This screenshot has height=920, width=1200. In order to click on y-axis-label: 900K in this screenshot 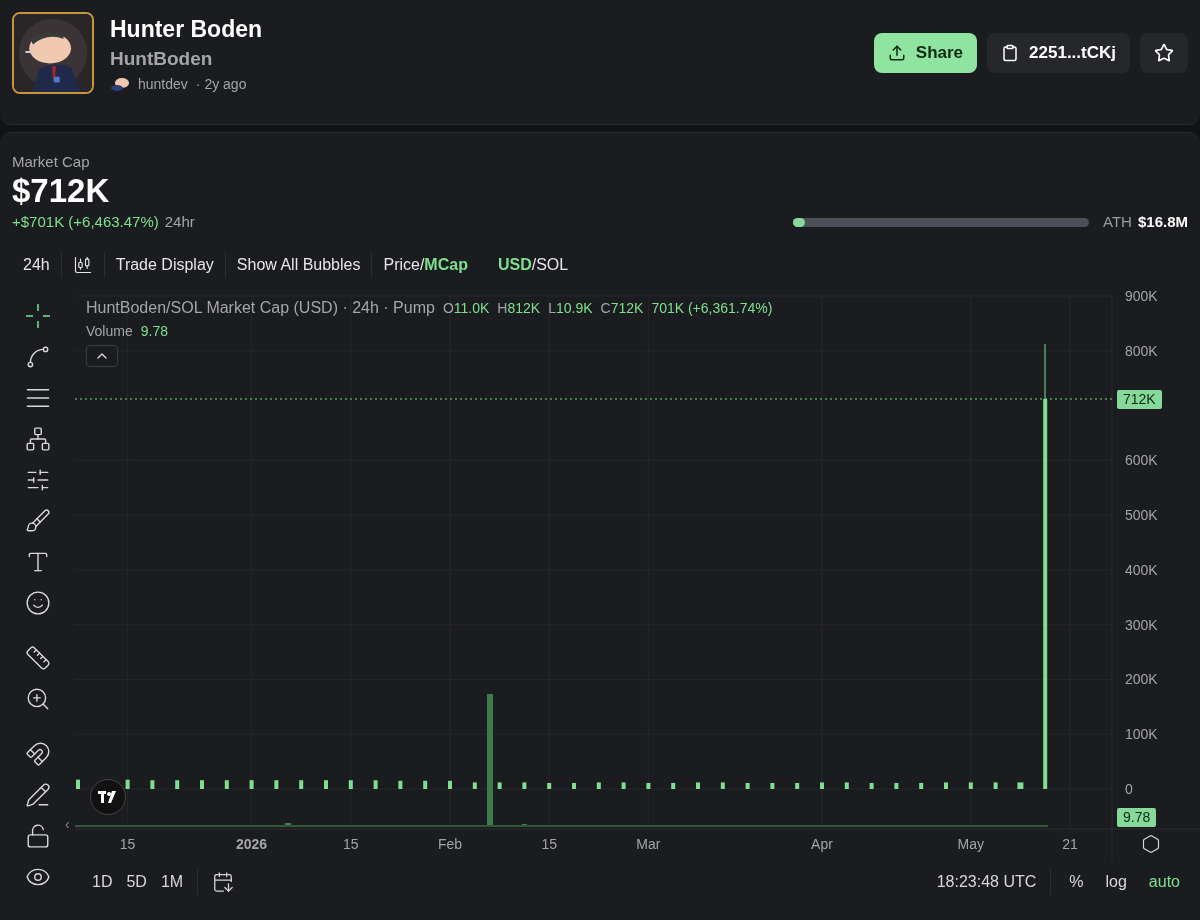, I will do `click(1141, 296)`.